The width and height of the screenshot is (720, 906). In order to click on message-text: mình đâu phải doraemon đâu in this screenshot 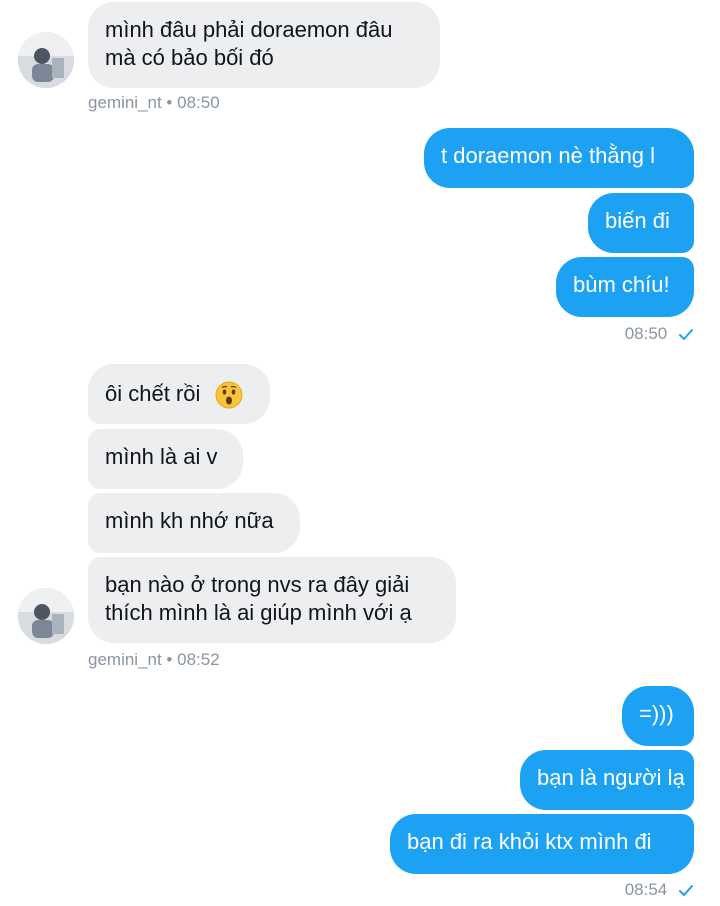, I will do `click(249, 29)`.